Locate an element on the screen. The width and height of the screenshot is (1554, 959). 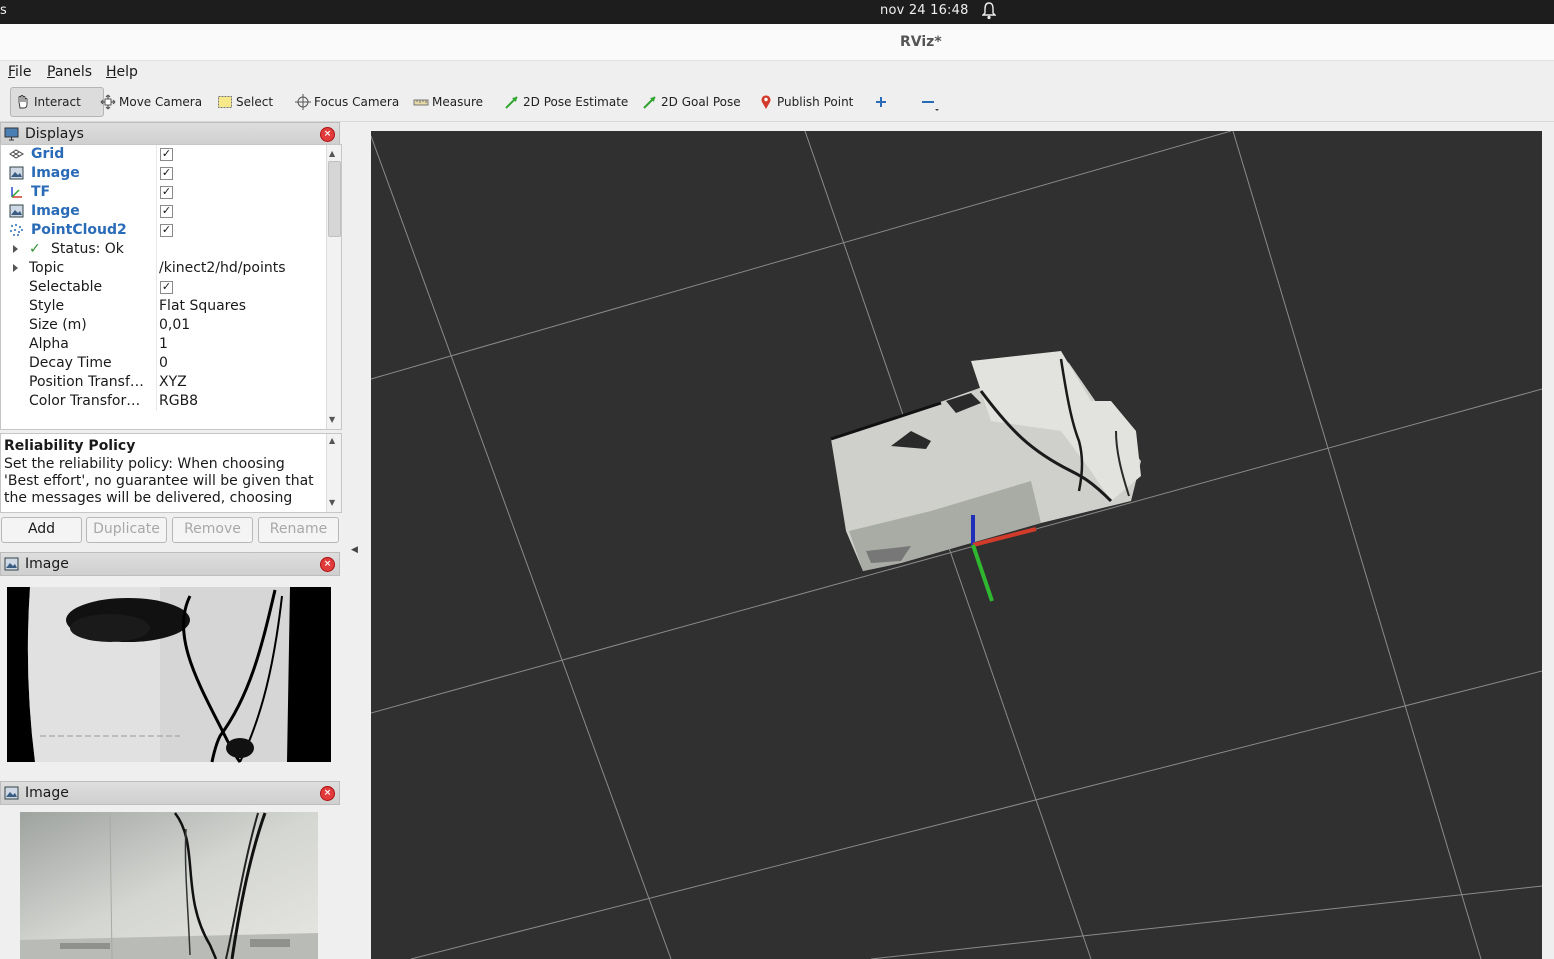
focus-camera-tool-button: Focus Camera is located at coordinates (347, 102).